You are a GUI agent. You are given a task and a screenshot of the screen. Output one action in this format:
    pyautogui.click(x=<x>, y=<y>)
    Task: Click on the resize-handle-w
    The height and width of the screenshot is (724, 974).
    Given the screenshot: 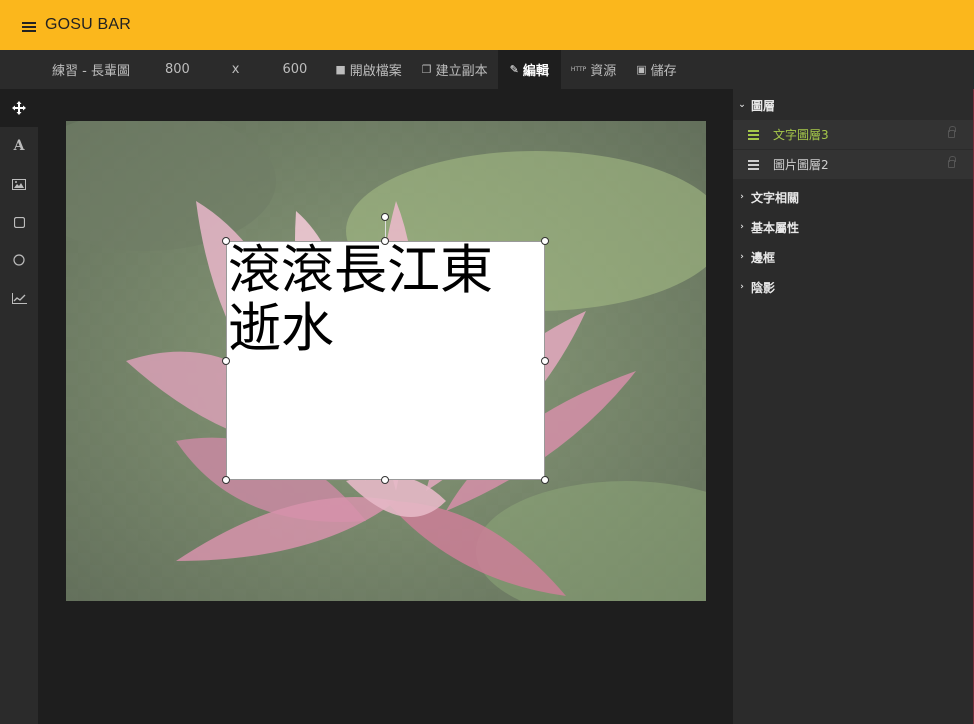 What is the action you would take?
    pyautogui.click(x=226, y=361)
    